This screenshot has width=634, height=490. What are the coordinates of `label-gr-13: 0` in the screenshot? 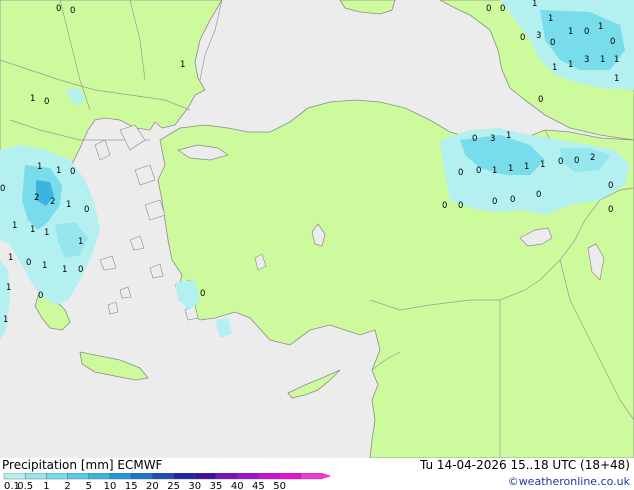 It's located at (28, 263).